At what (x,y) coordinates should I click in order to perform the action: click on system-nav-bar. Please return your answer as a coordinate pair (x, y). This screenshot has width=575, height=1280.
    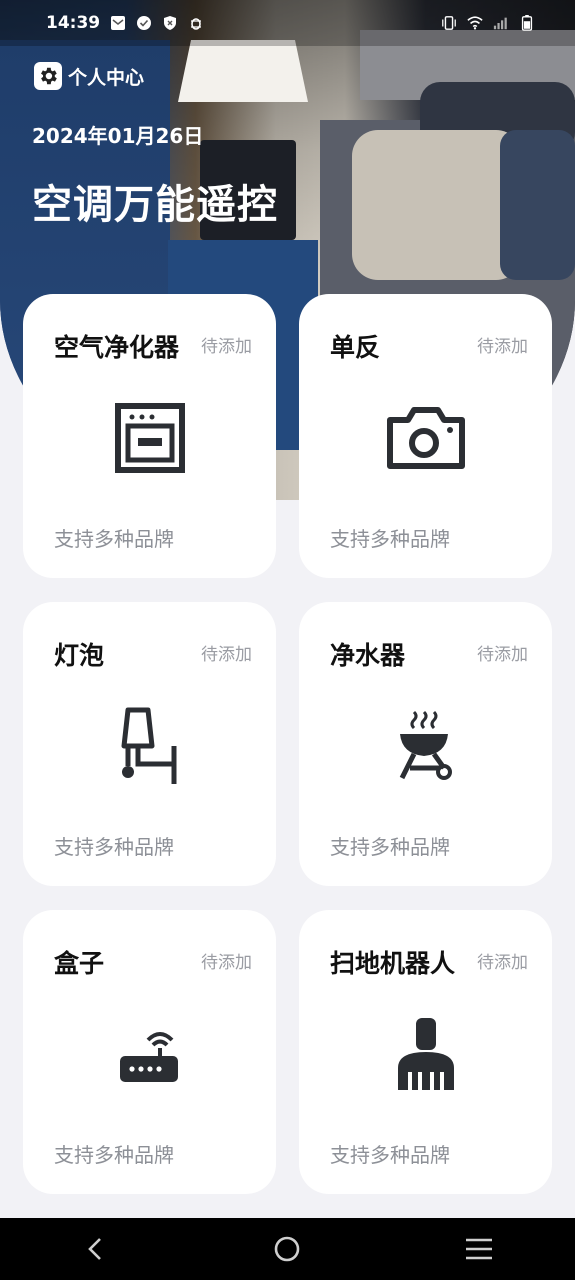
    Looking at the image, I should click on (287, 1249).